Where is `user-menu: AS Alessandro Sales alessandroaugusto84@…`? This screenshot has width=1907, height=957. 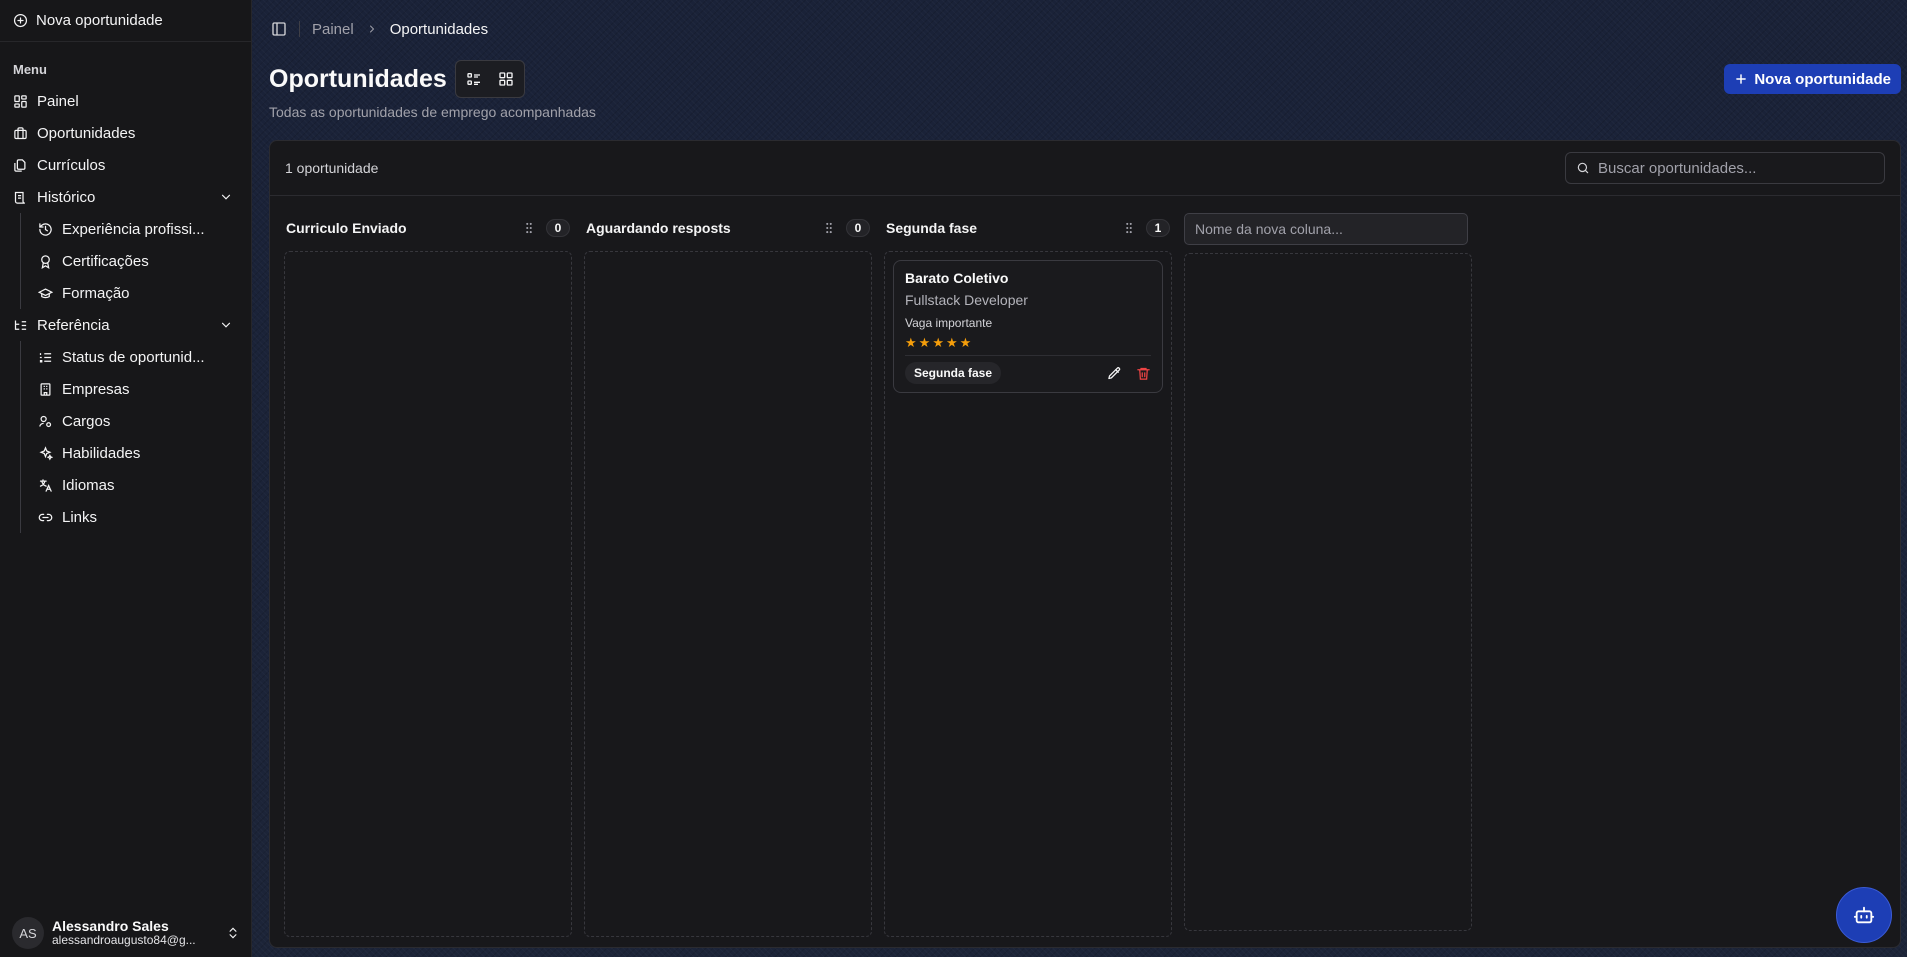
user-menu: AS Alessandro Sales alessandroaugusto84@… is located at coordinates (126, 933).